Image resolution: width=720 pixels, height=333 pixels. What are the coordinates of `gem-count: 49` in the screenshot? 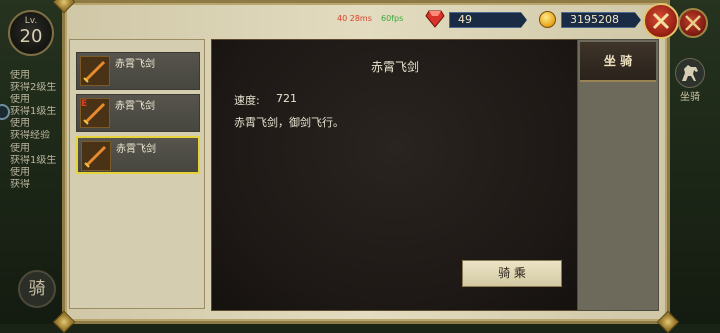 It's located at (488, 20).